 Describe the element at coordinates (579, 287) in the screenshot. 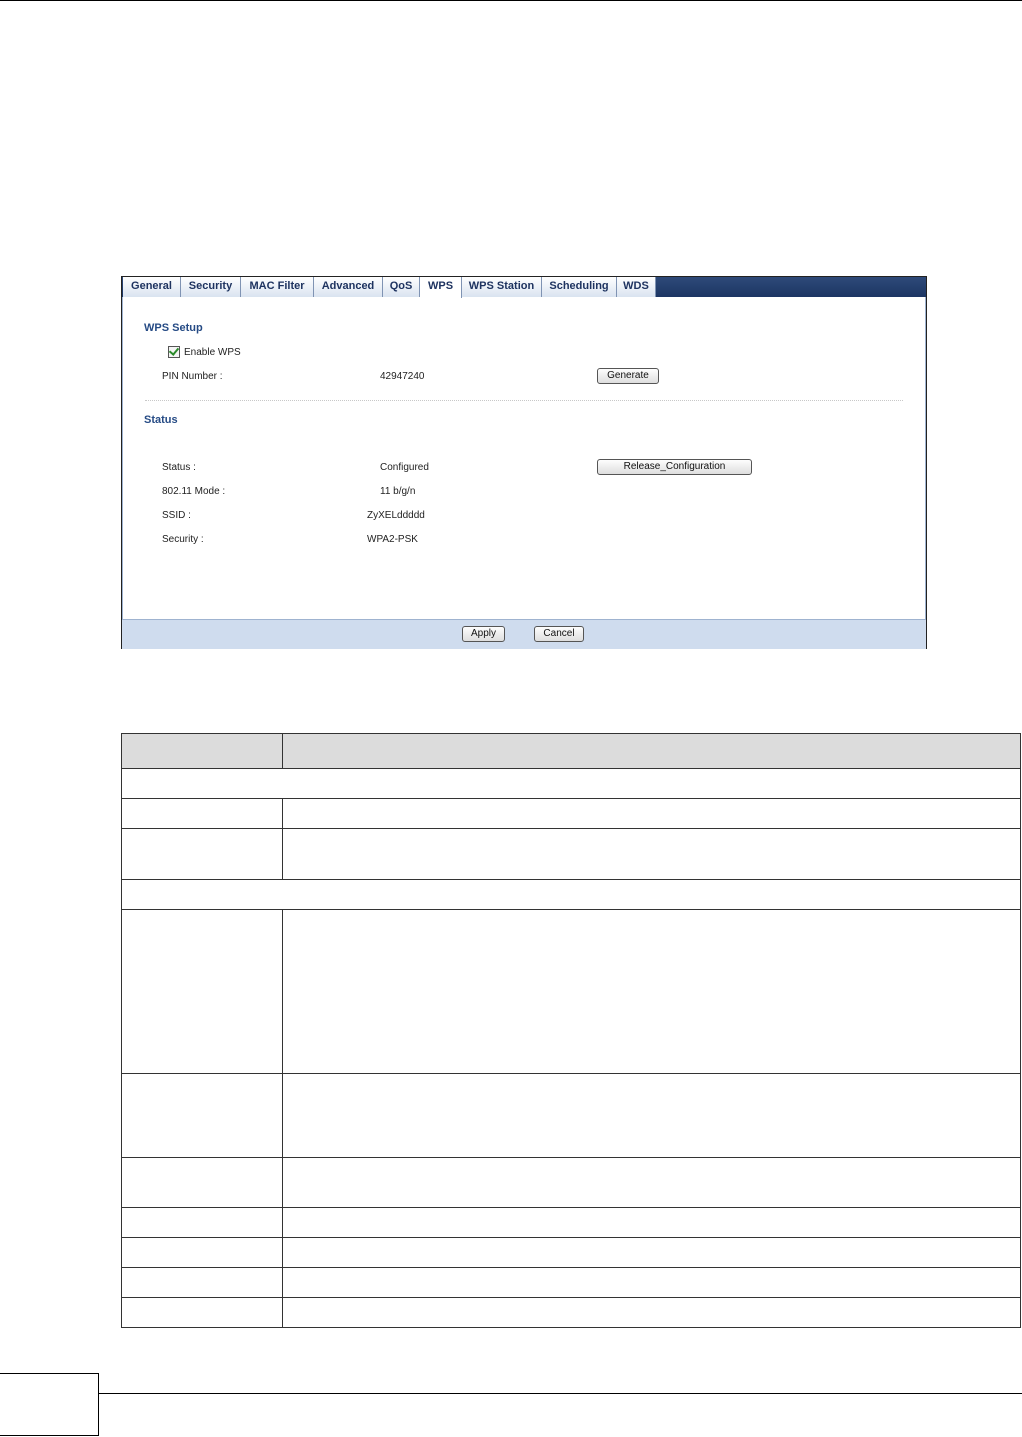

I see `tab-scheduling: Scheduling` at that location.